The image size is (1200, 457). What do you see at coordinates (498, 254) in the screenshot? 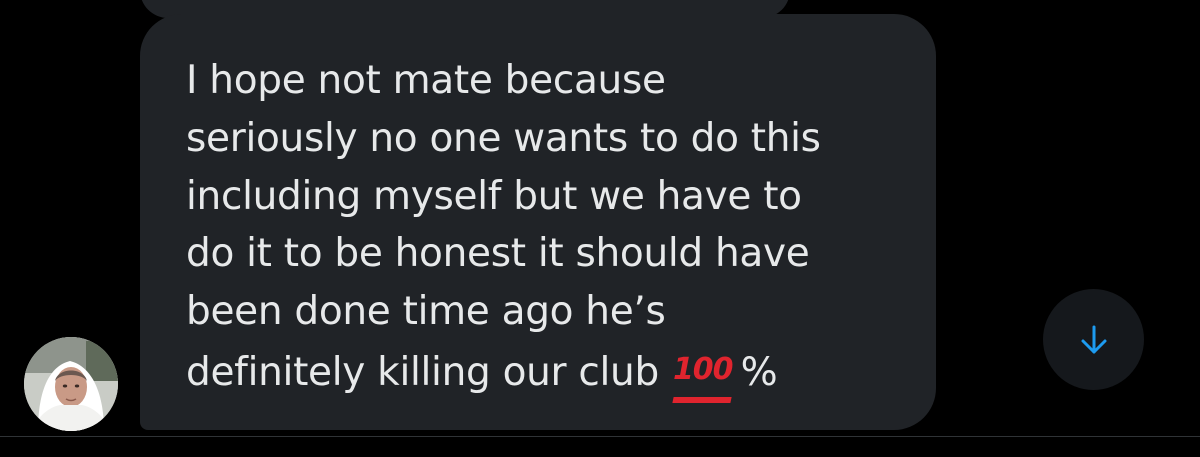
I see `message-line: do it to be honest it should have` at bounding box center [498, 254].